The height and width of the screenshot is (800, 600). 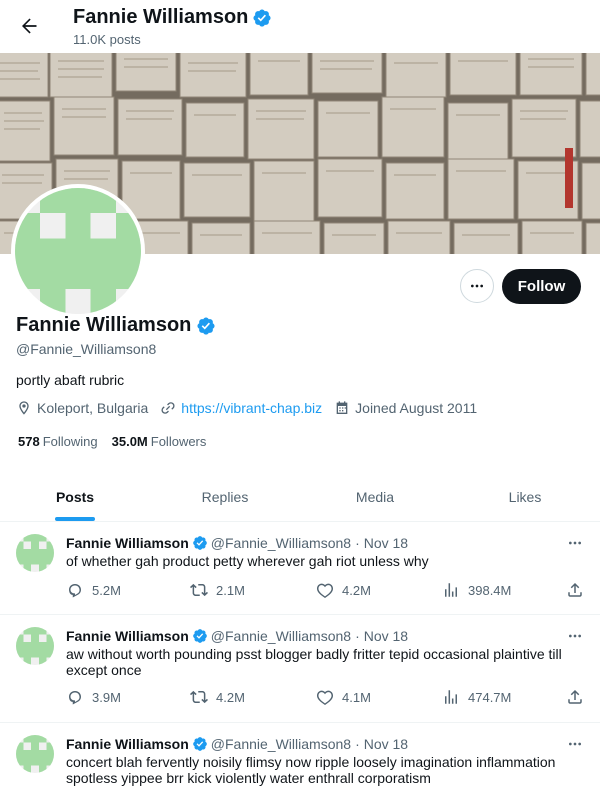 What do you see at coordinates (75, 698) in the screenshot?
I see `reply-icon` at bounding box center [75, 698].